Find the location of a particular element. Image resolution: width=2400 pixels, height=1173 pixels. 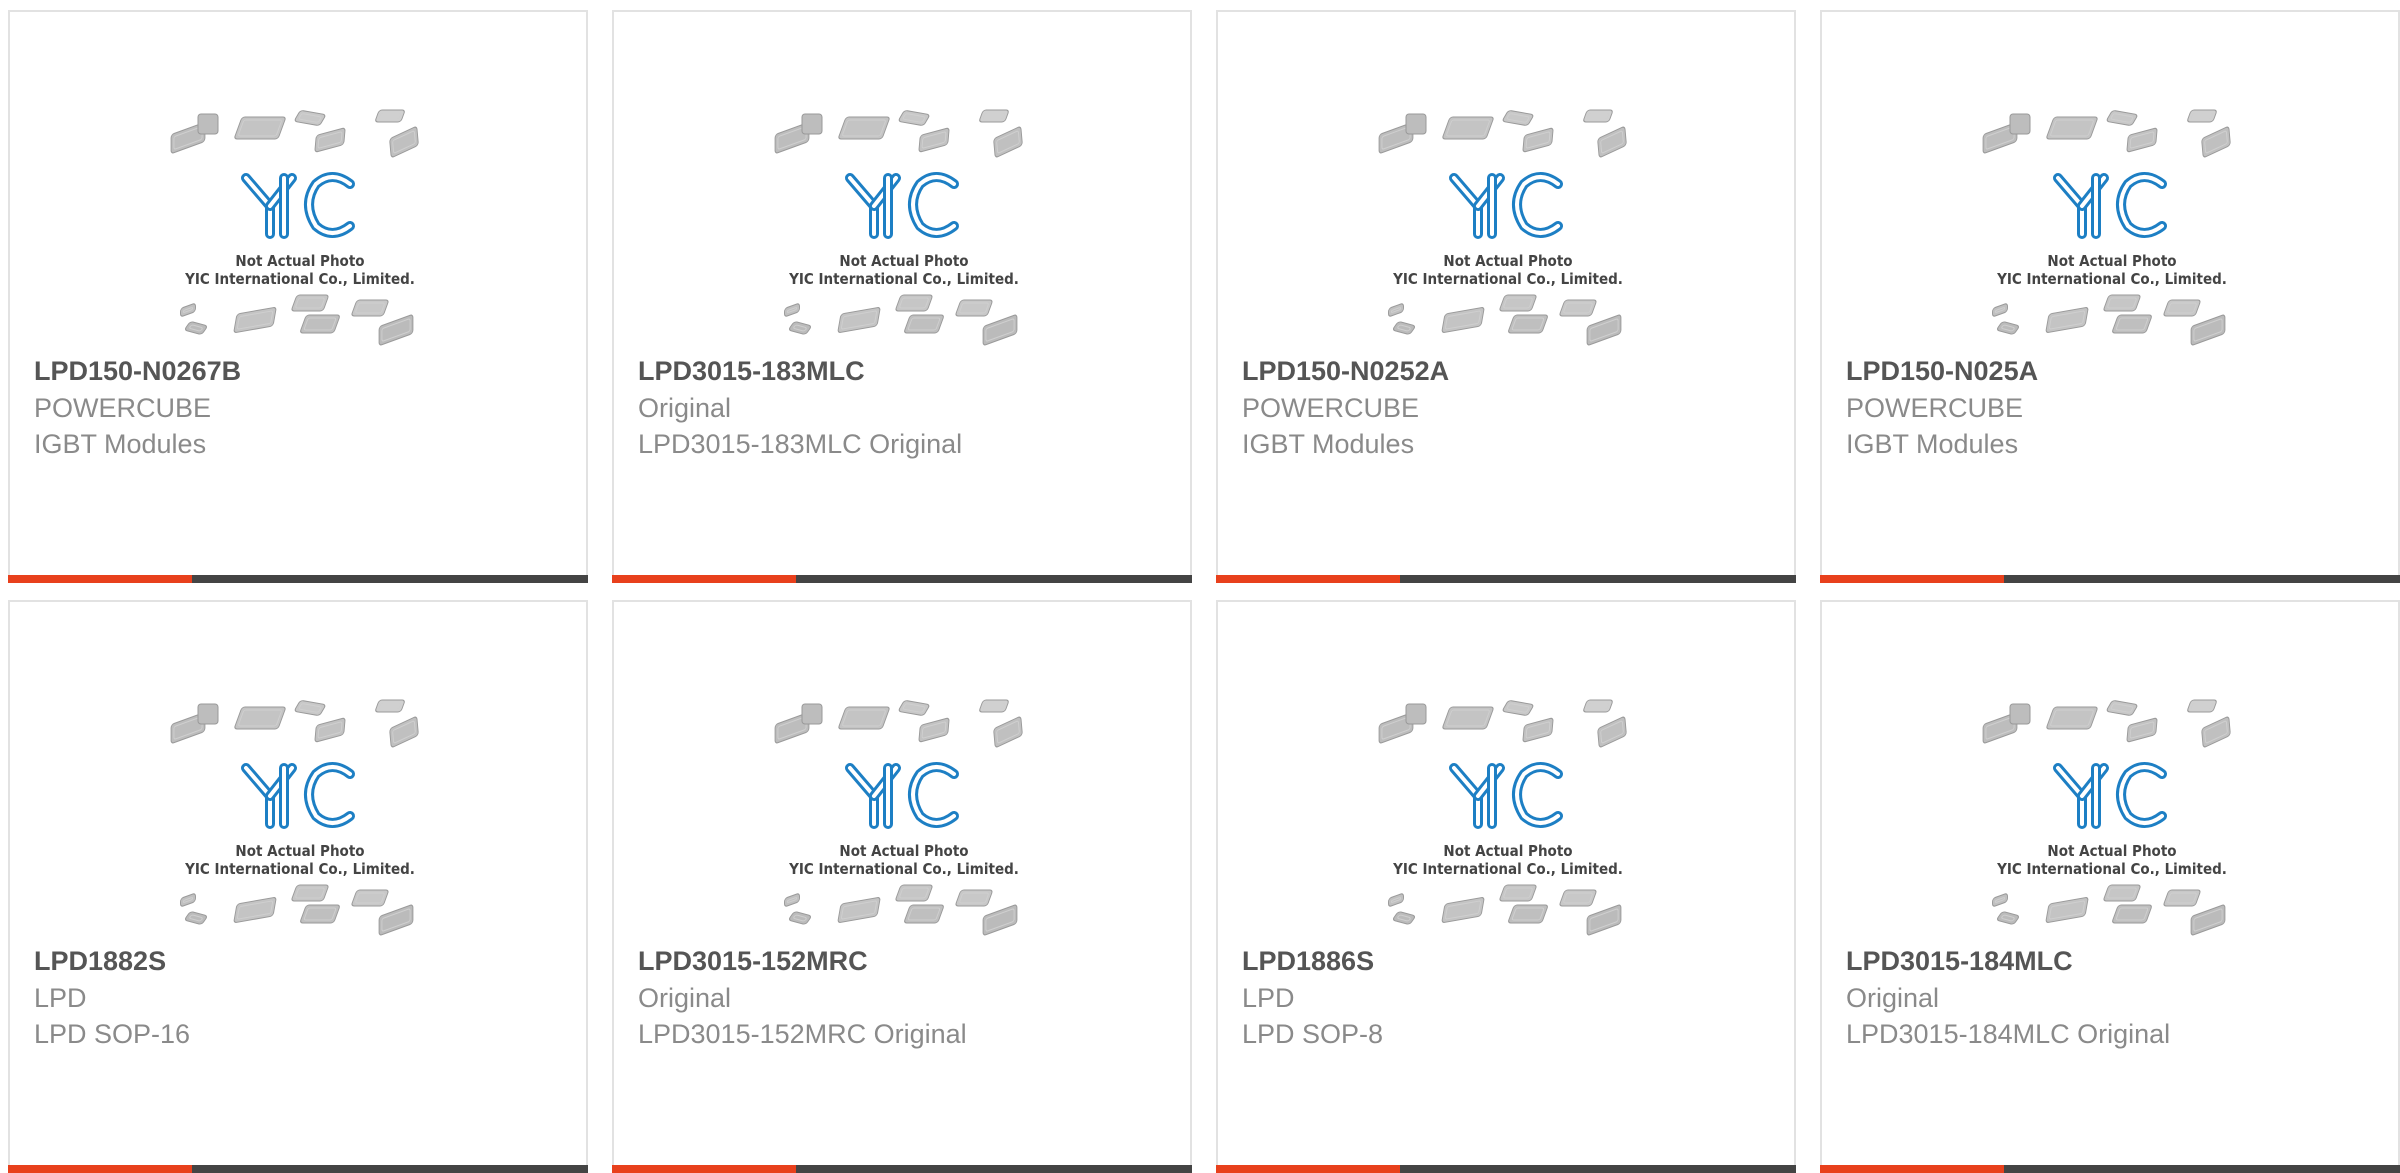

part-number: LPD3015-183MLC is located at coordinates (751, 371).